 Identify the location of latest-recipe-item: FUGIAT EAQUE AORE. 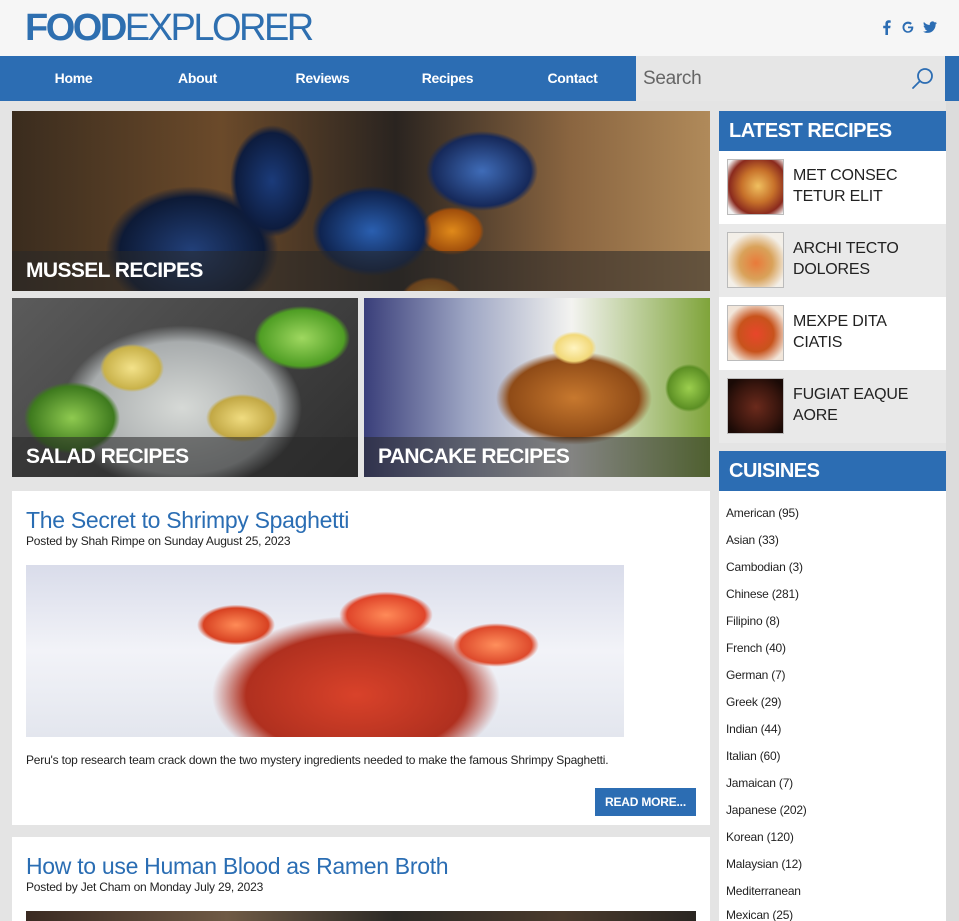
(832, 406).